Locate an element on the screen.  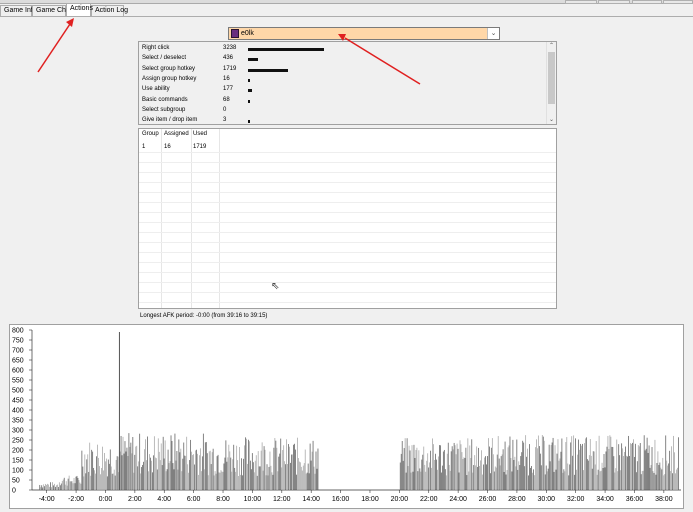
x-tick-label: 38:00 is located at coordinates (664, 499).